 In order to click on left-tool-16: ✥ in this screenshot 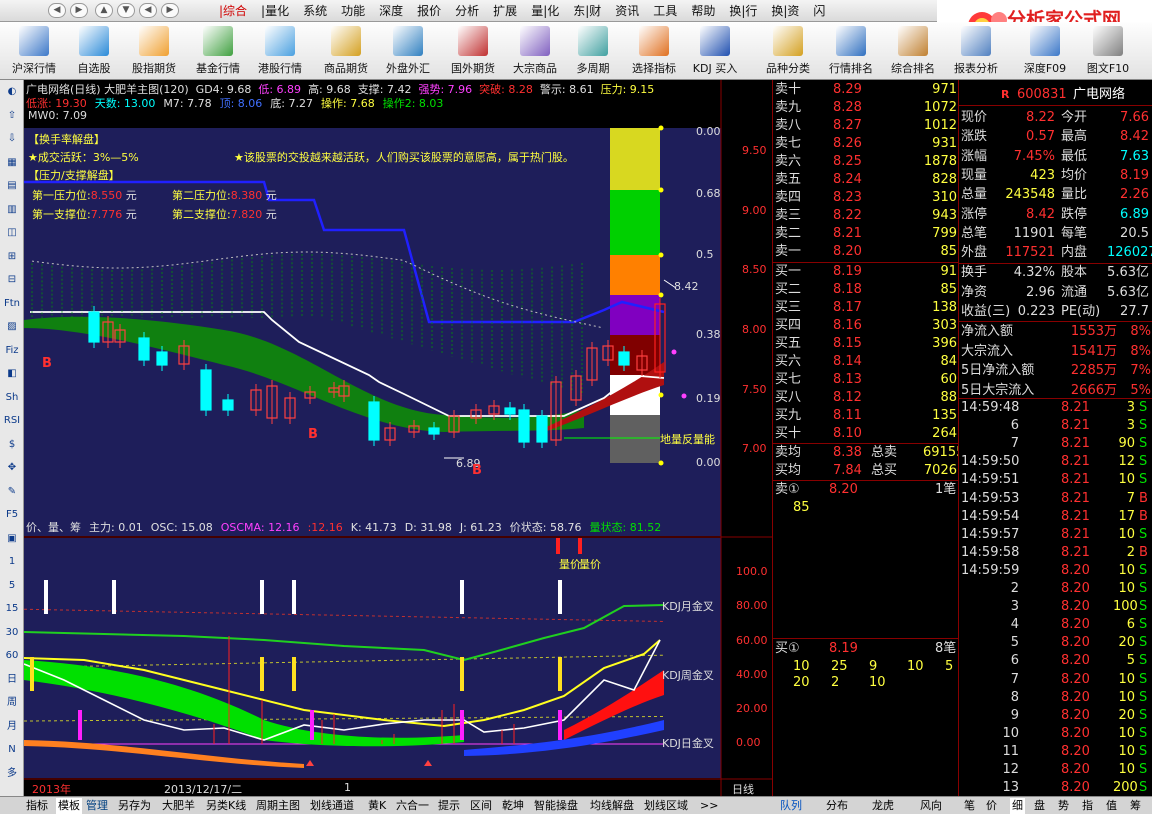, I will do `click(12, 468)`.